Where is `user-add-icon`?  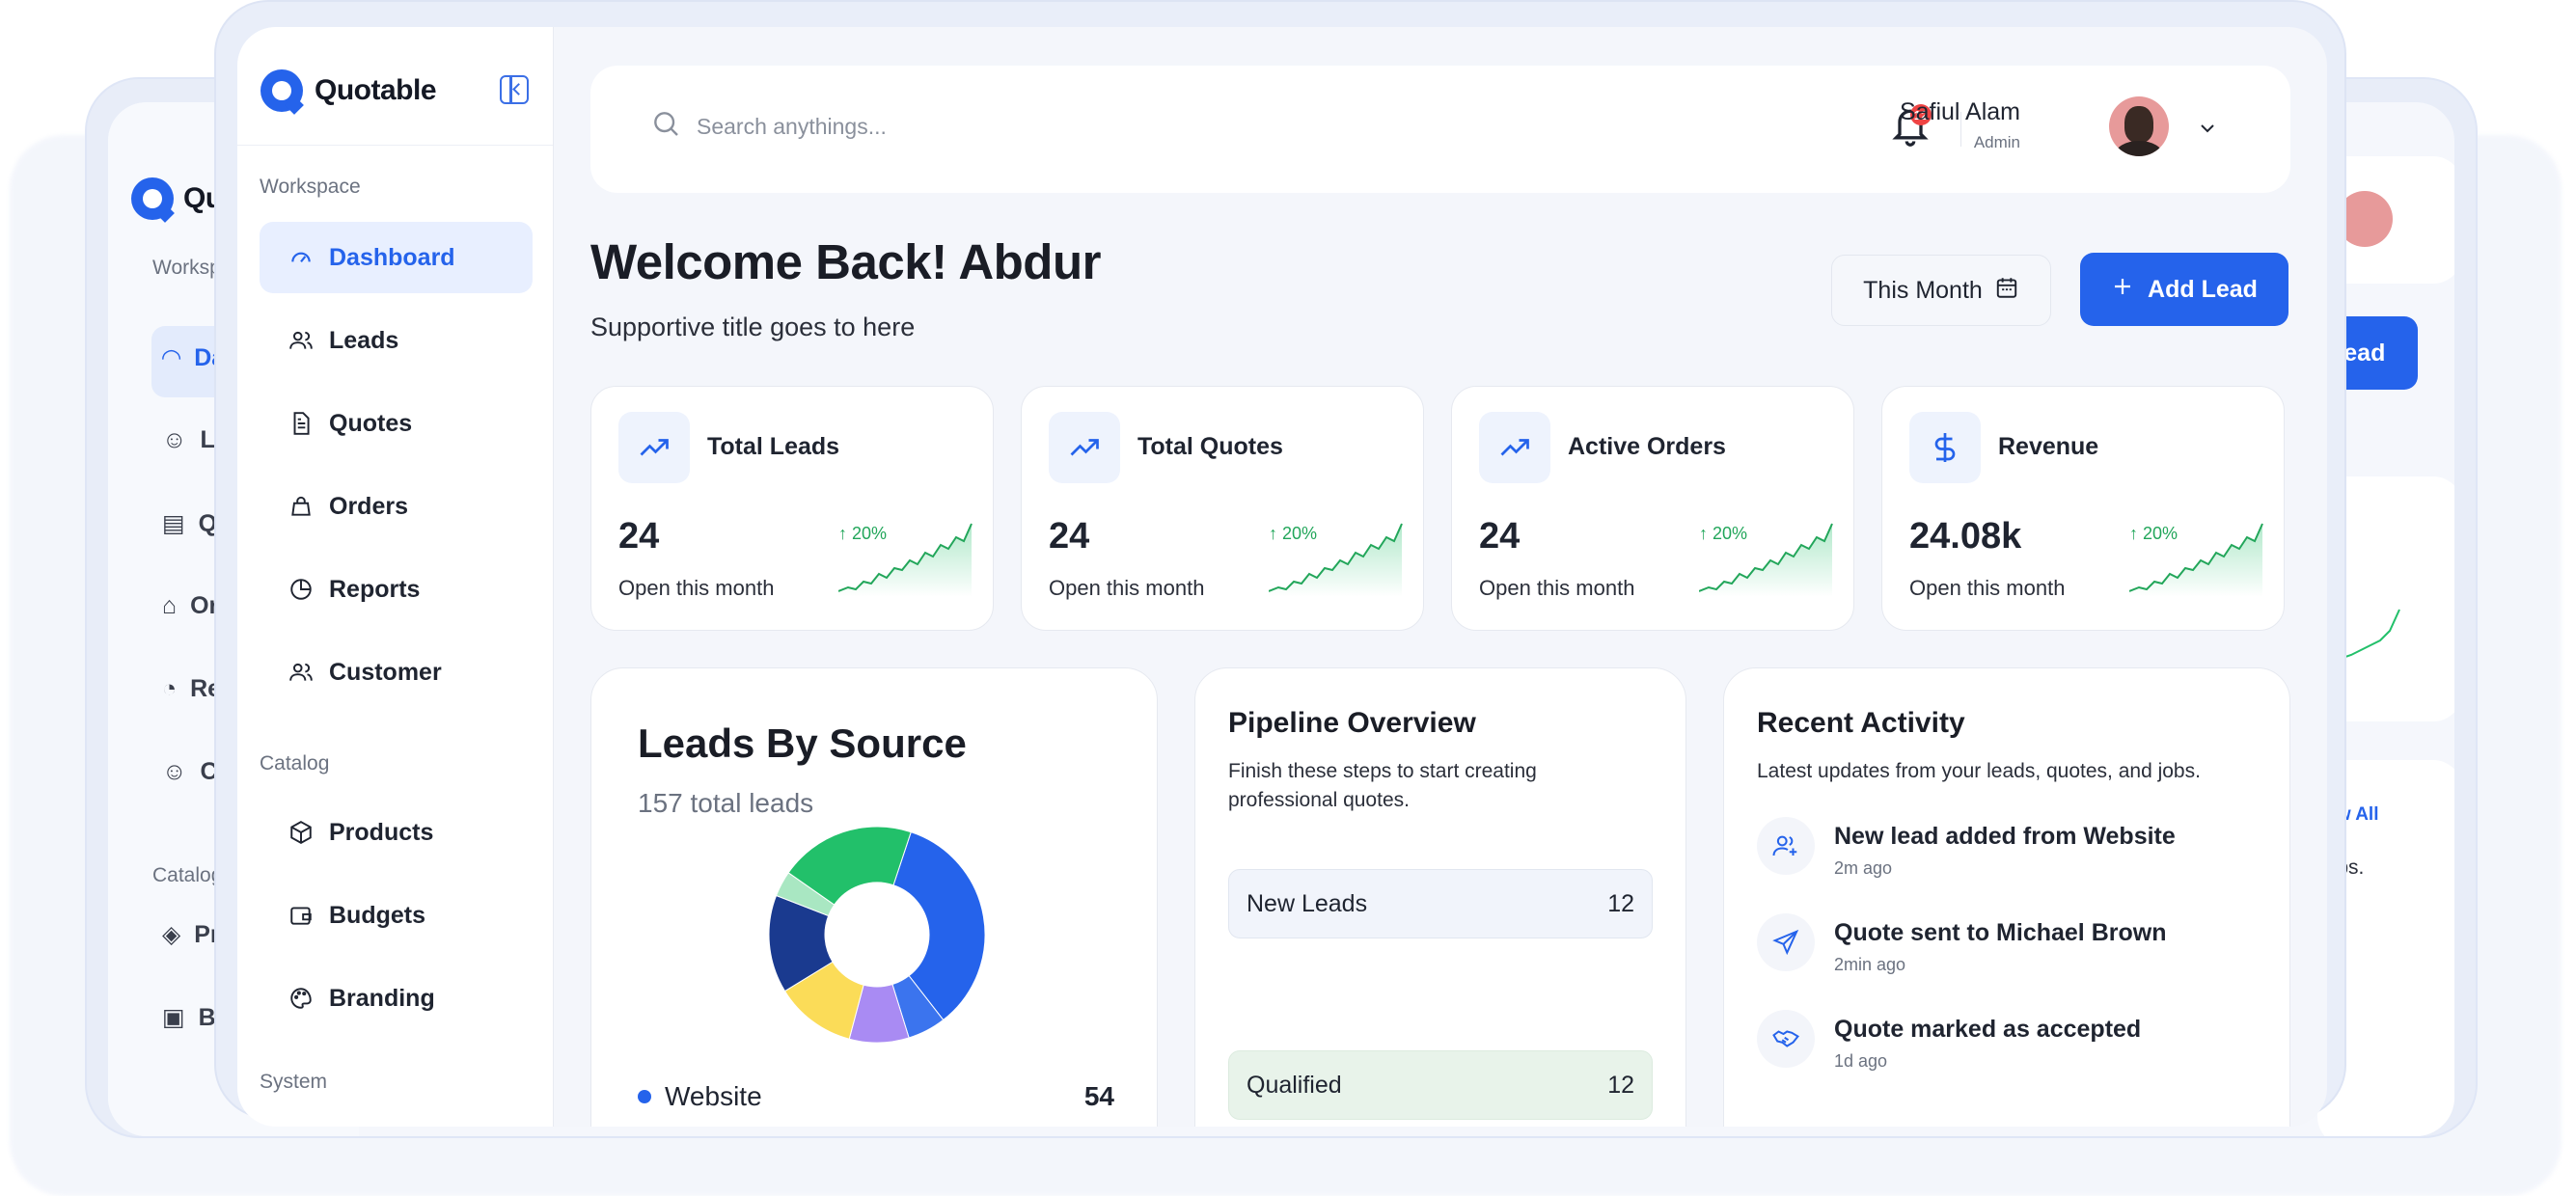
user-add-icon is located at coordinates (1786, 846).